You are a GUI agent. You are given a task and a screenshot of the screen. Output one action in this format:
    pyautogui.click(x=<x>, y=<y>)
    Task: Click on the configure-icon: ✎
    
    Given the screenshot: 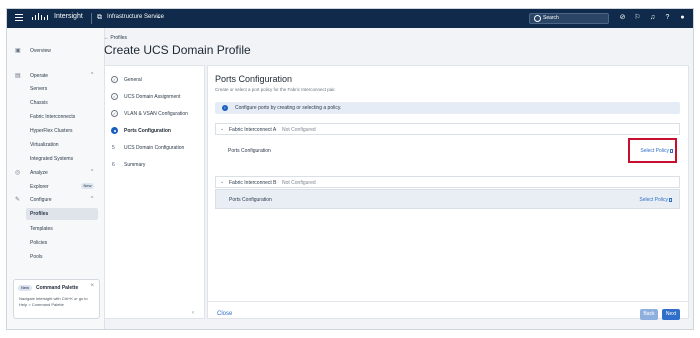 What is the action you would take?
    pyautogui.click(x=18, y=200)
    